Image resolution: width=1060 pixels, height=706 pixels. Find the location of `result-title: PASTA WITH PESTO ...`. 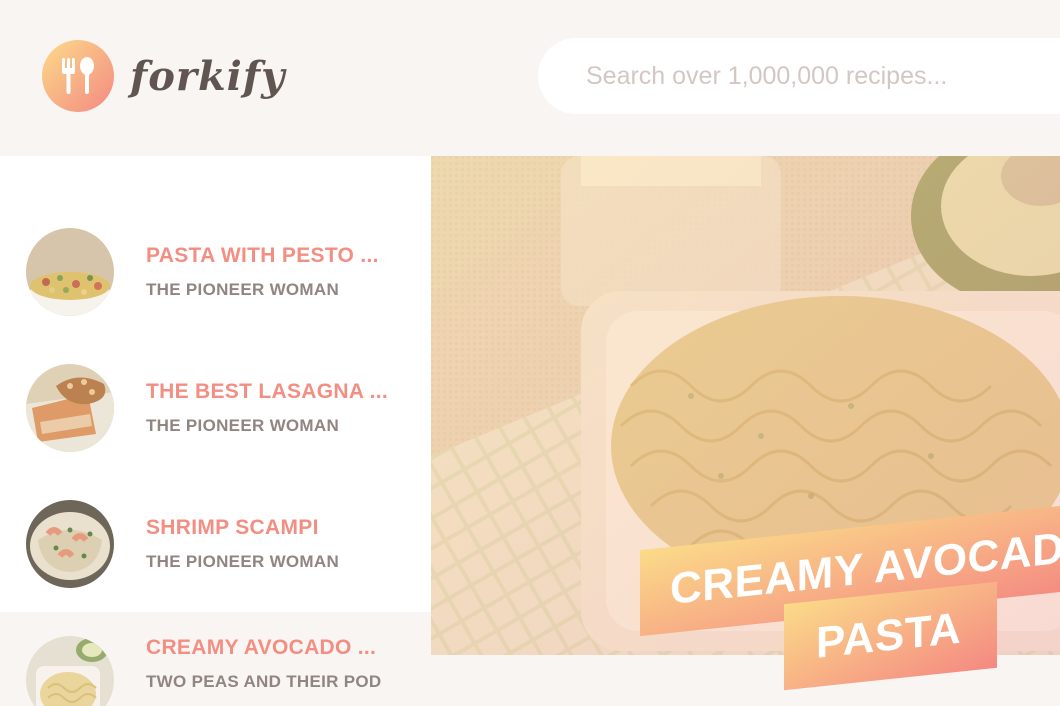

result-title: PASTA WITH PESTO ... is located at coordinates (262, 255).